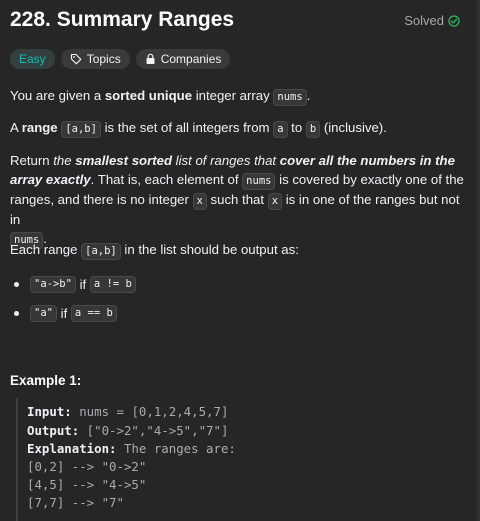 Image resolution: width=480 pixels, height=521 pixels. Describe the element at coordinates (63, 313) in the screenshot. I see `list-item: "a" if a == b` at that location.